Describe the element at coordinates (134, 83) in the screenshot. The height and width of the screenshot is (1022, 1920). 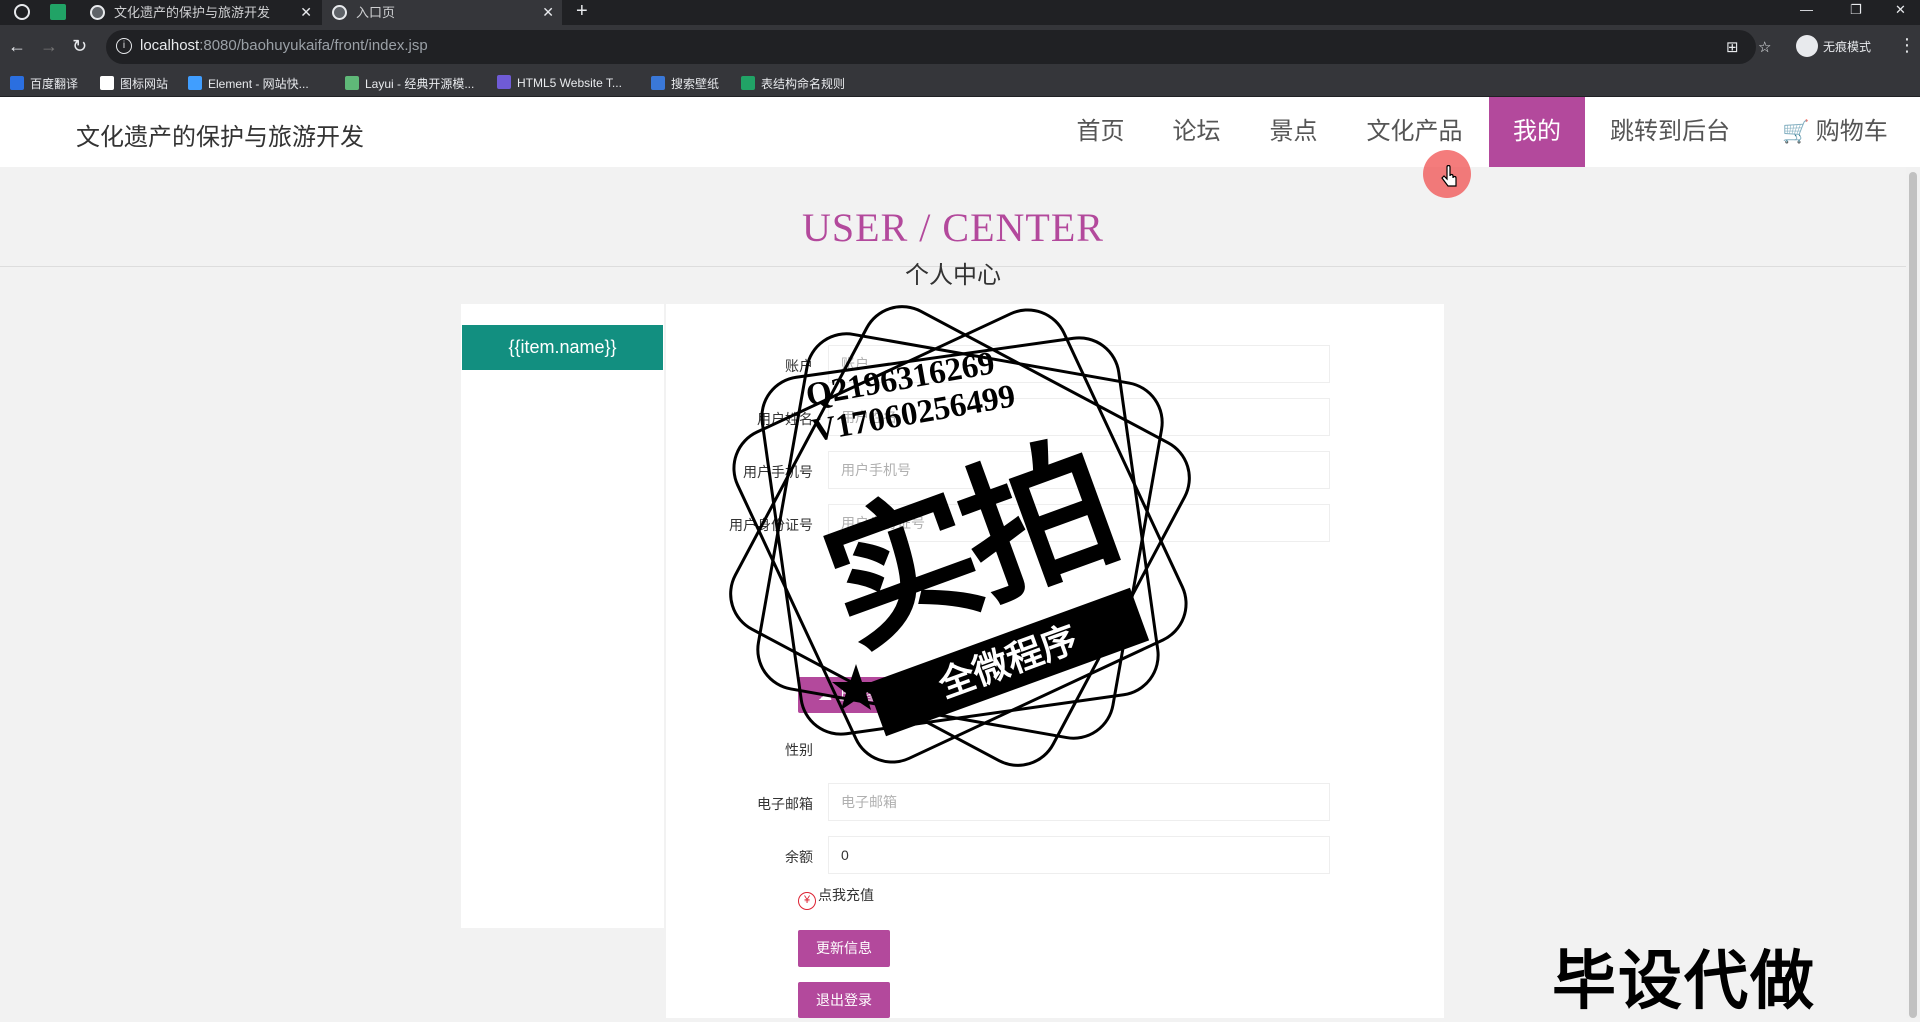
I see `bookmark-item: 图标网站` at that location.